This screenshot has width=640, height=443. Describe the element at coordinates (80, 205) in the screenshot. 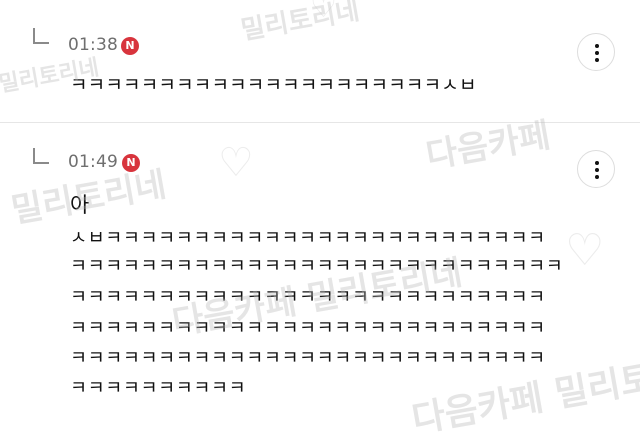

I see `comment-text-first-line: 아` at that location.